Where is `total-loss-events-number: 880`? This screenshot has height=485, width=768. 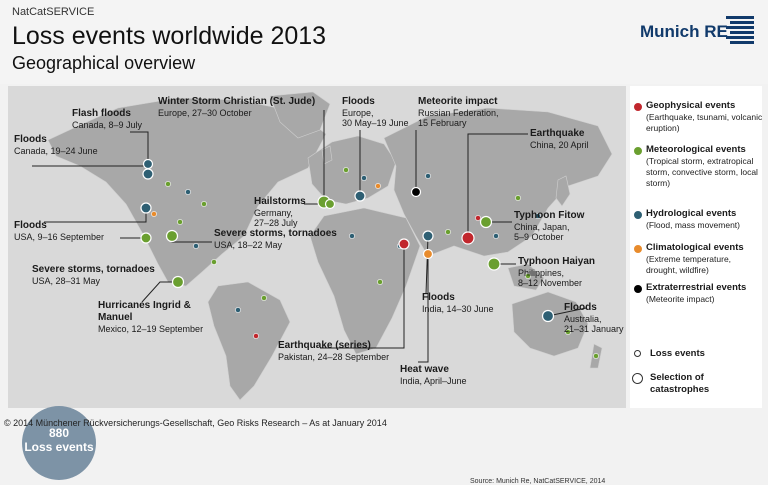 total-loss-events-number: 880 is located at coordinates (59, 433).